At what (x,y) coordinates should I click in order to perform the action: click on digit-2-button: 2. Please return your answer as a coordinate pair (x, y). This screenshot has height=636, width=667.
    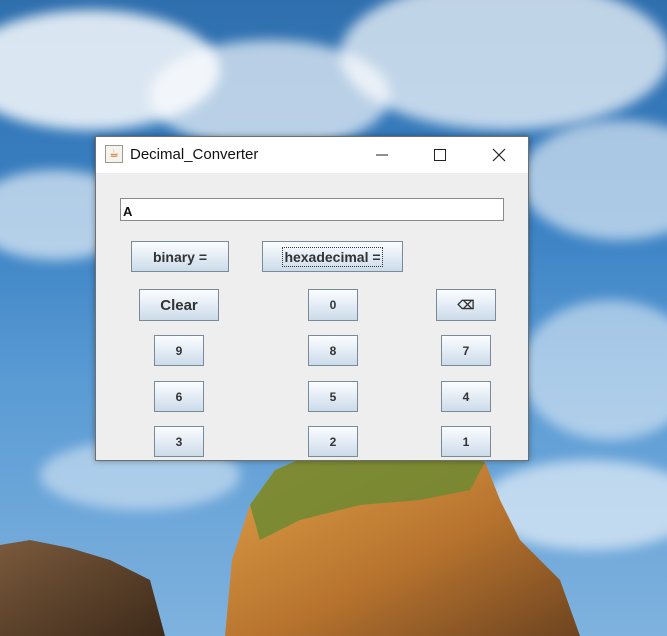
    Looking at the image, I should click on (333, 441).